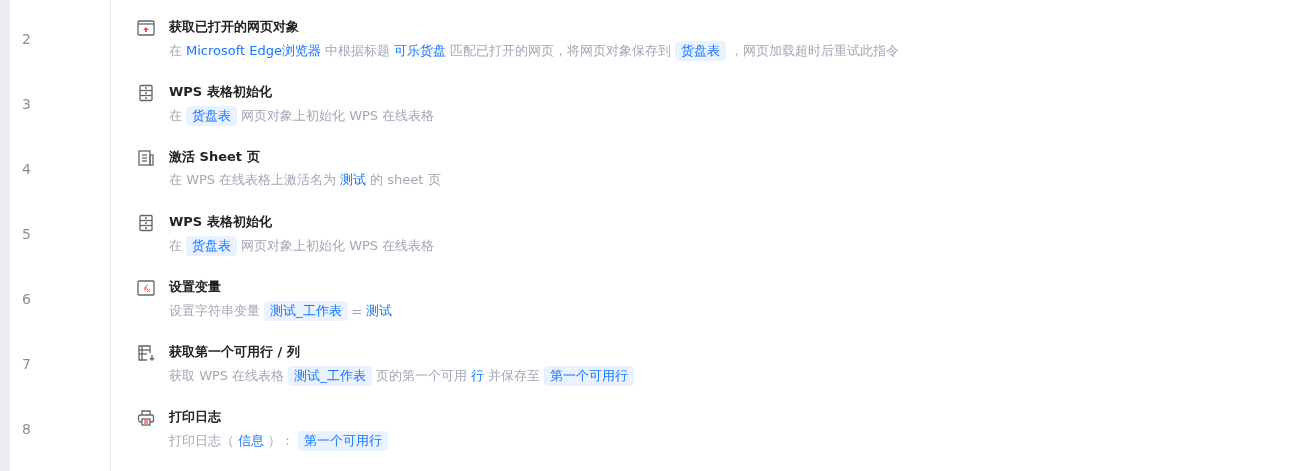 The width and height of the screenshot is (1297, 471). Describe the element at coordinates (195, 417) in the screenshot. I see `step-title: 打印日志` at that location.